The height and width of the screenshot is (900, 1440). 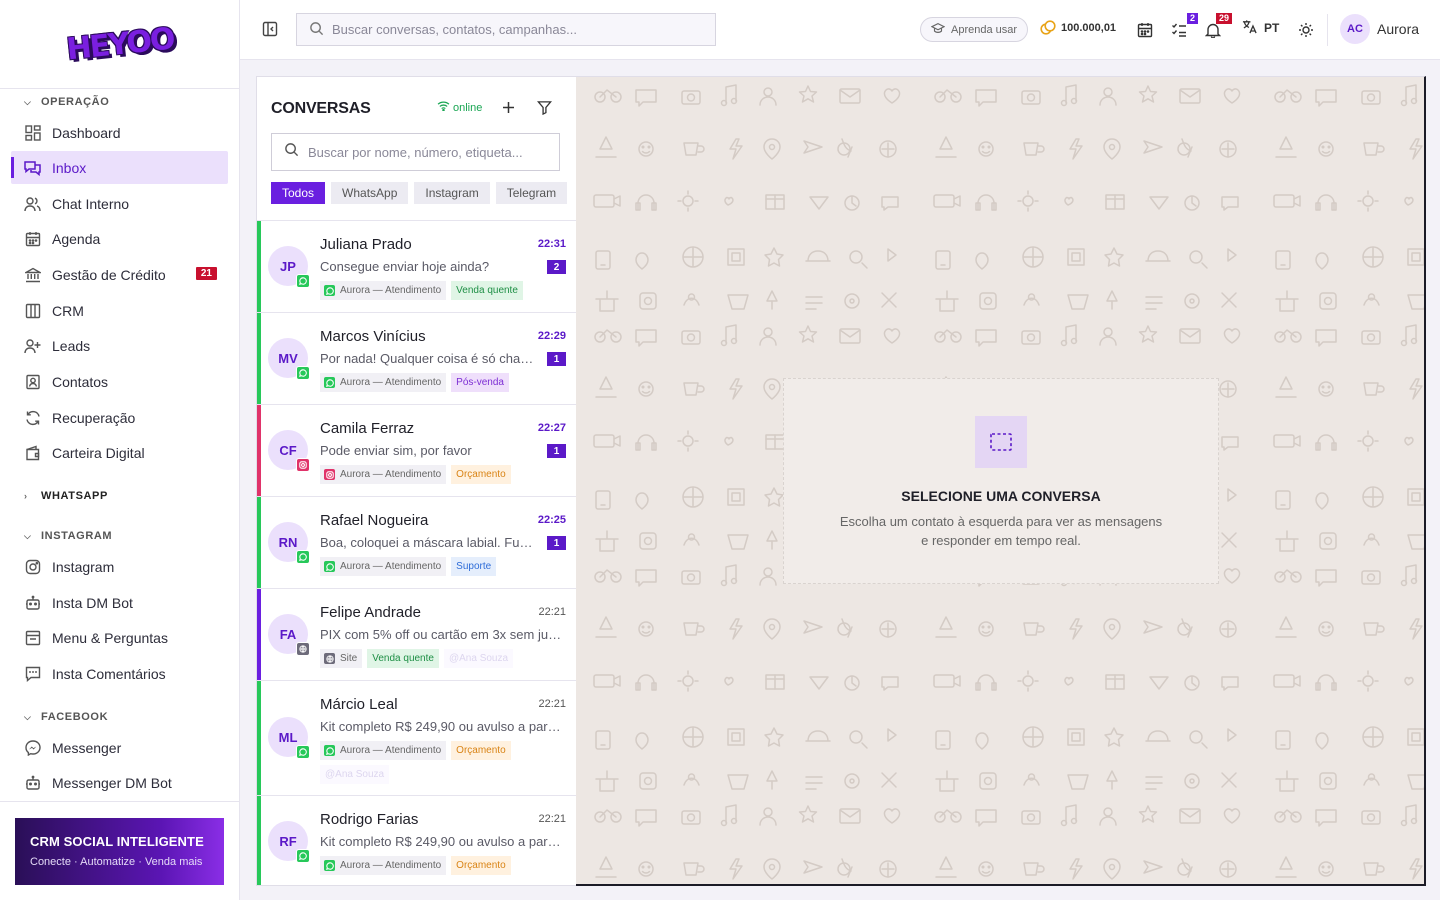 I want to click on conversation-search, so click(x=415, y=152).